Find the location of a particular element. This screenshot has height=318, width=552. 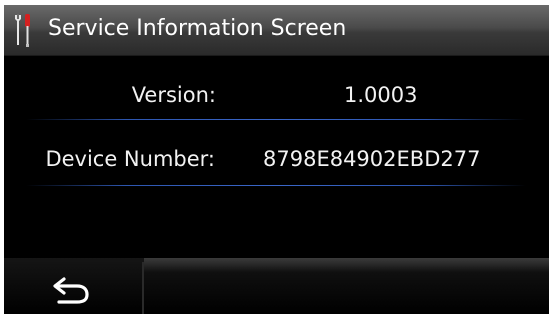

divider is located at coordinates (143, 288).